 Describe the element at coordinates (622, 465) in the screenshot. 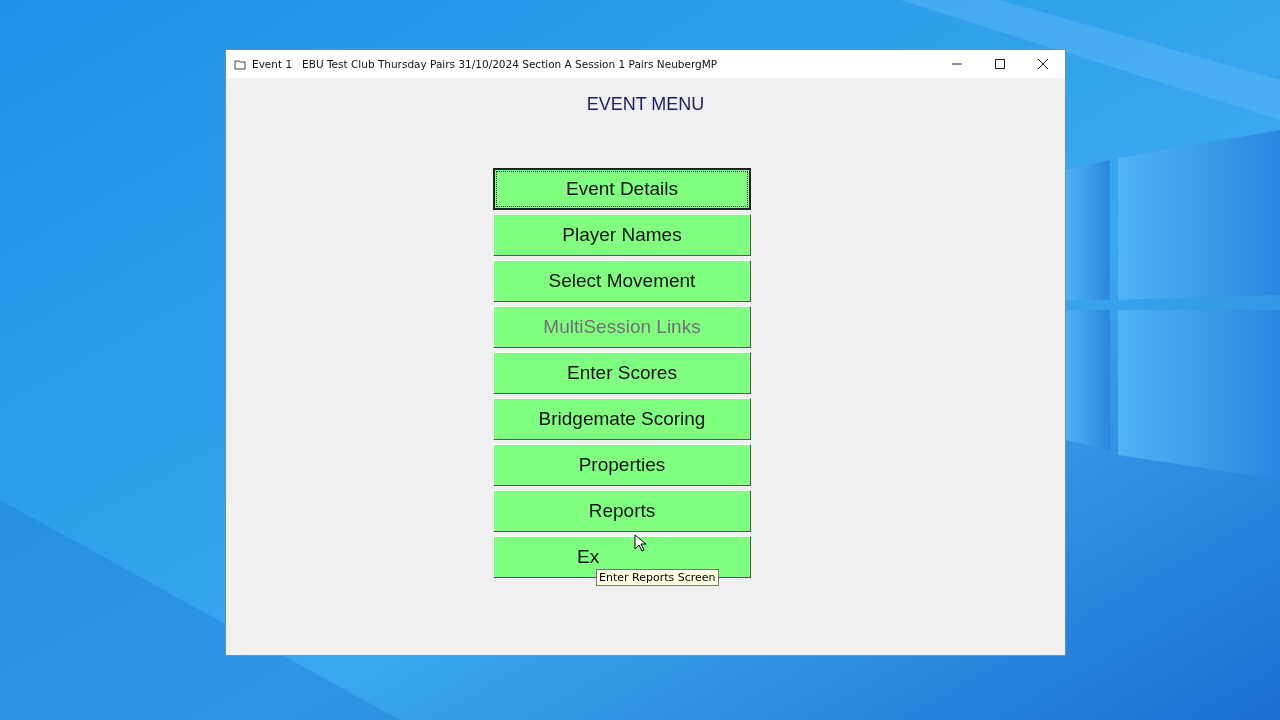

I see `menu-button: Properties` at that location.